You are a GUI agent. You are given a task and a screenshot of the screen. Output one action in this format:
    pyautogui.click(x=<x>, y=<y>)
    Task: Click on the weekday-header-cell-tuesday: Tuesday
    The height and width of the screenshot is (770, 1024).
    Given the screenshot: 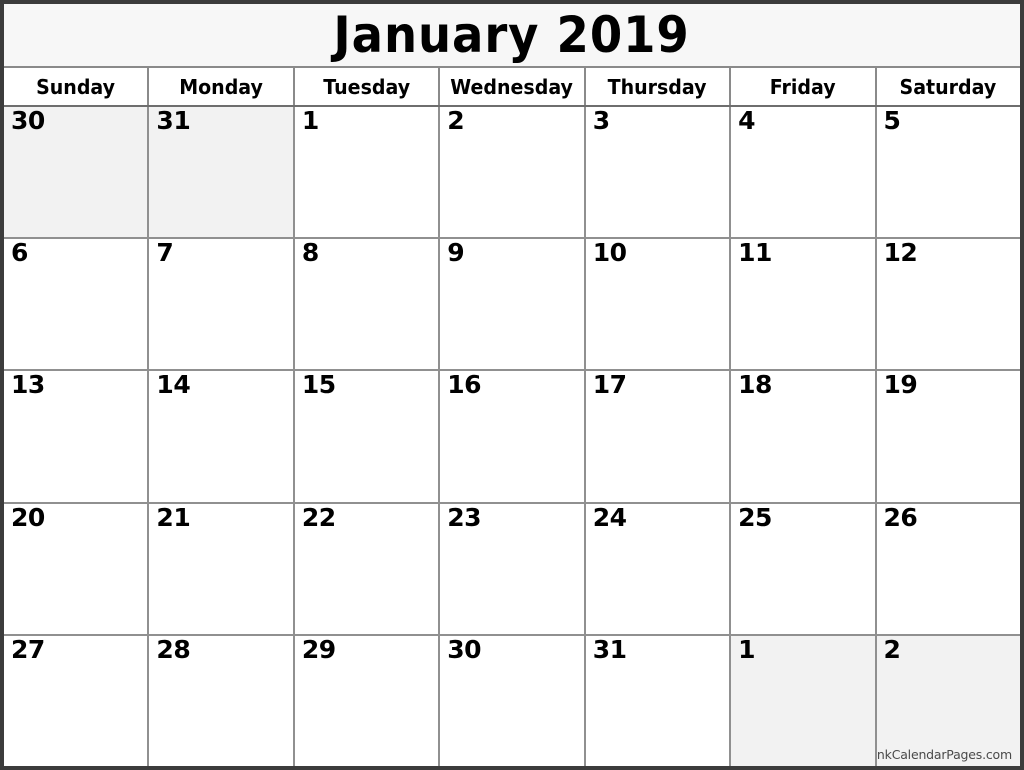 What is the action you would take?
    pyautogui.click(x=368, y=86)
    